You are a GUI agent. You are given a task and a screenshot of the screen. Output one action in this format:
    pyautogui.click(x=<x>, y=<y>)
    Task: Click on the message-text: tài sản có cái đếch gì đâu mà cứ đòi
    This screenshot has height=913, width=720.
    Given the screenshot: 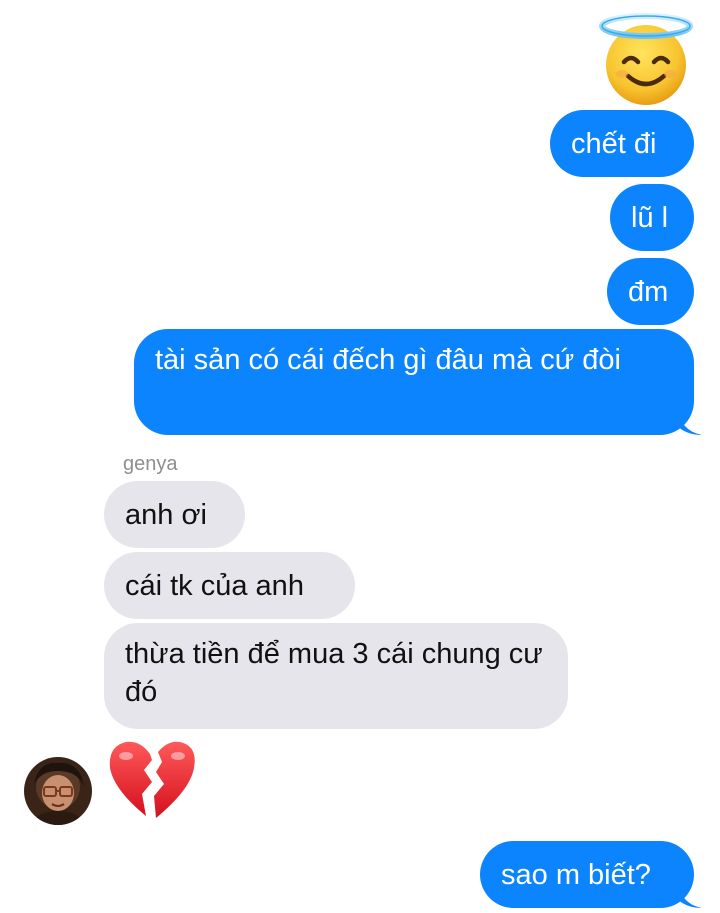 What is the action you would take?
    pyautogui.click(x=388, y=360)
    